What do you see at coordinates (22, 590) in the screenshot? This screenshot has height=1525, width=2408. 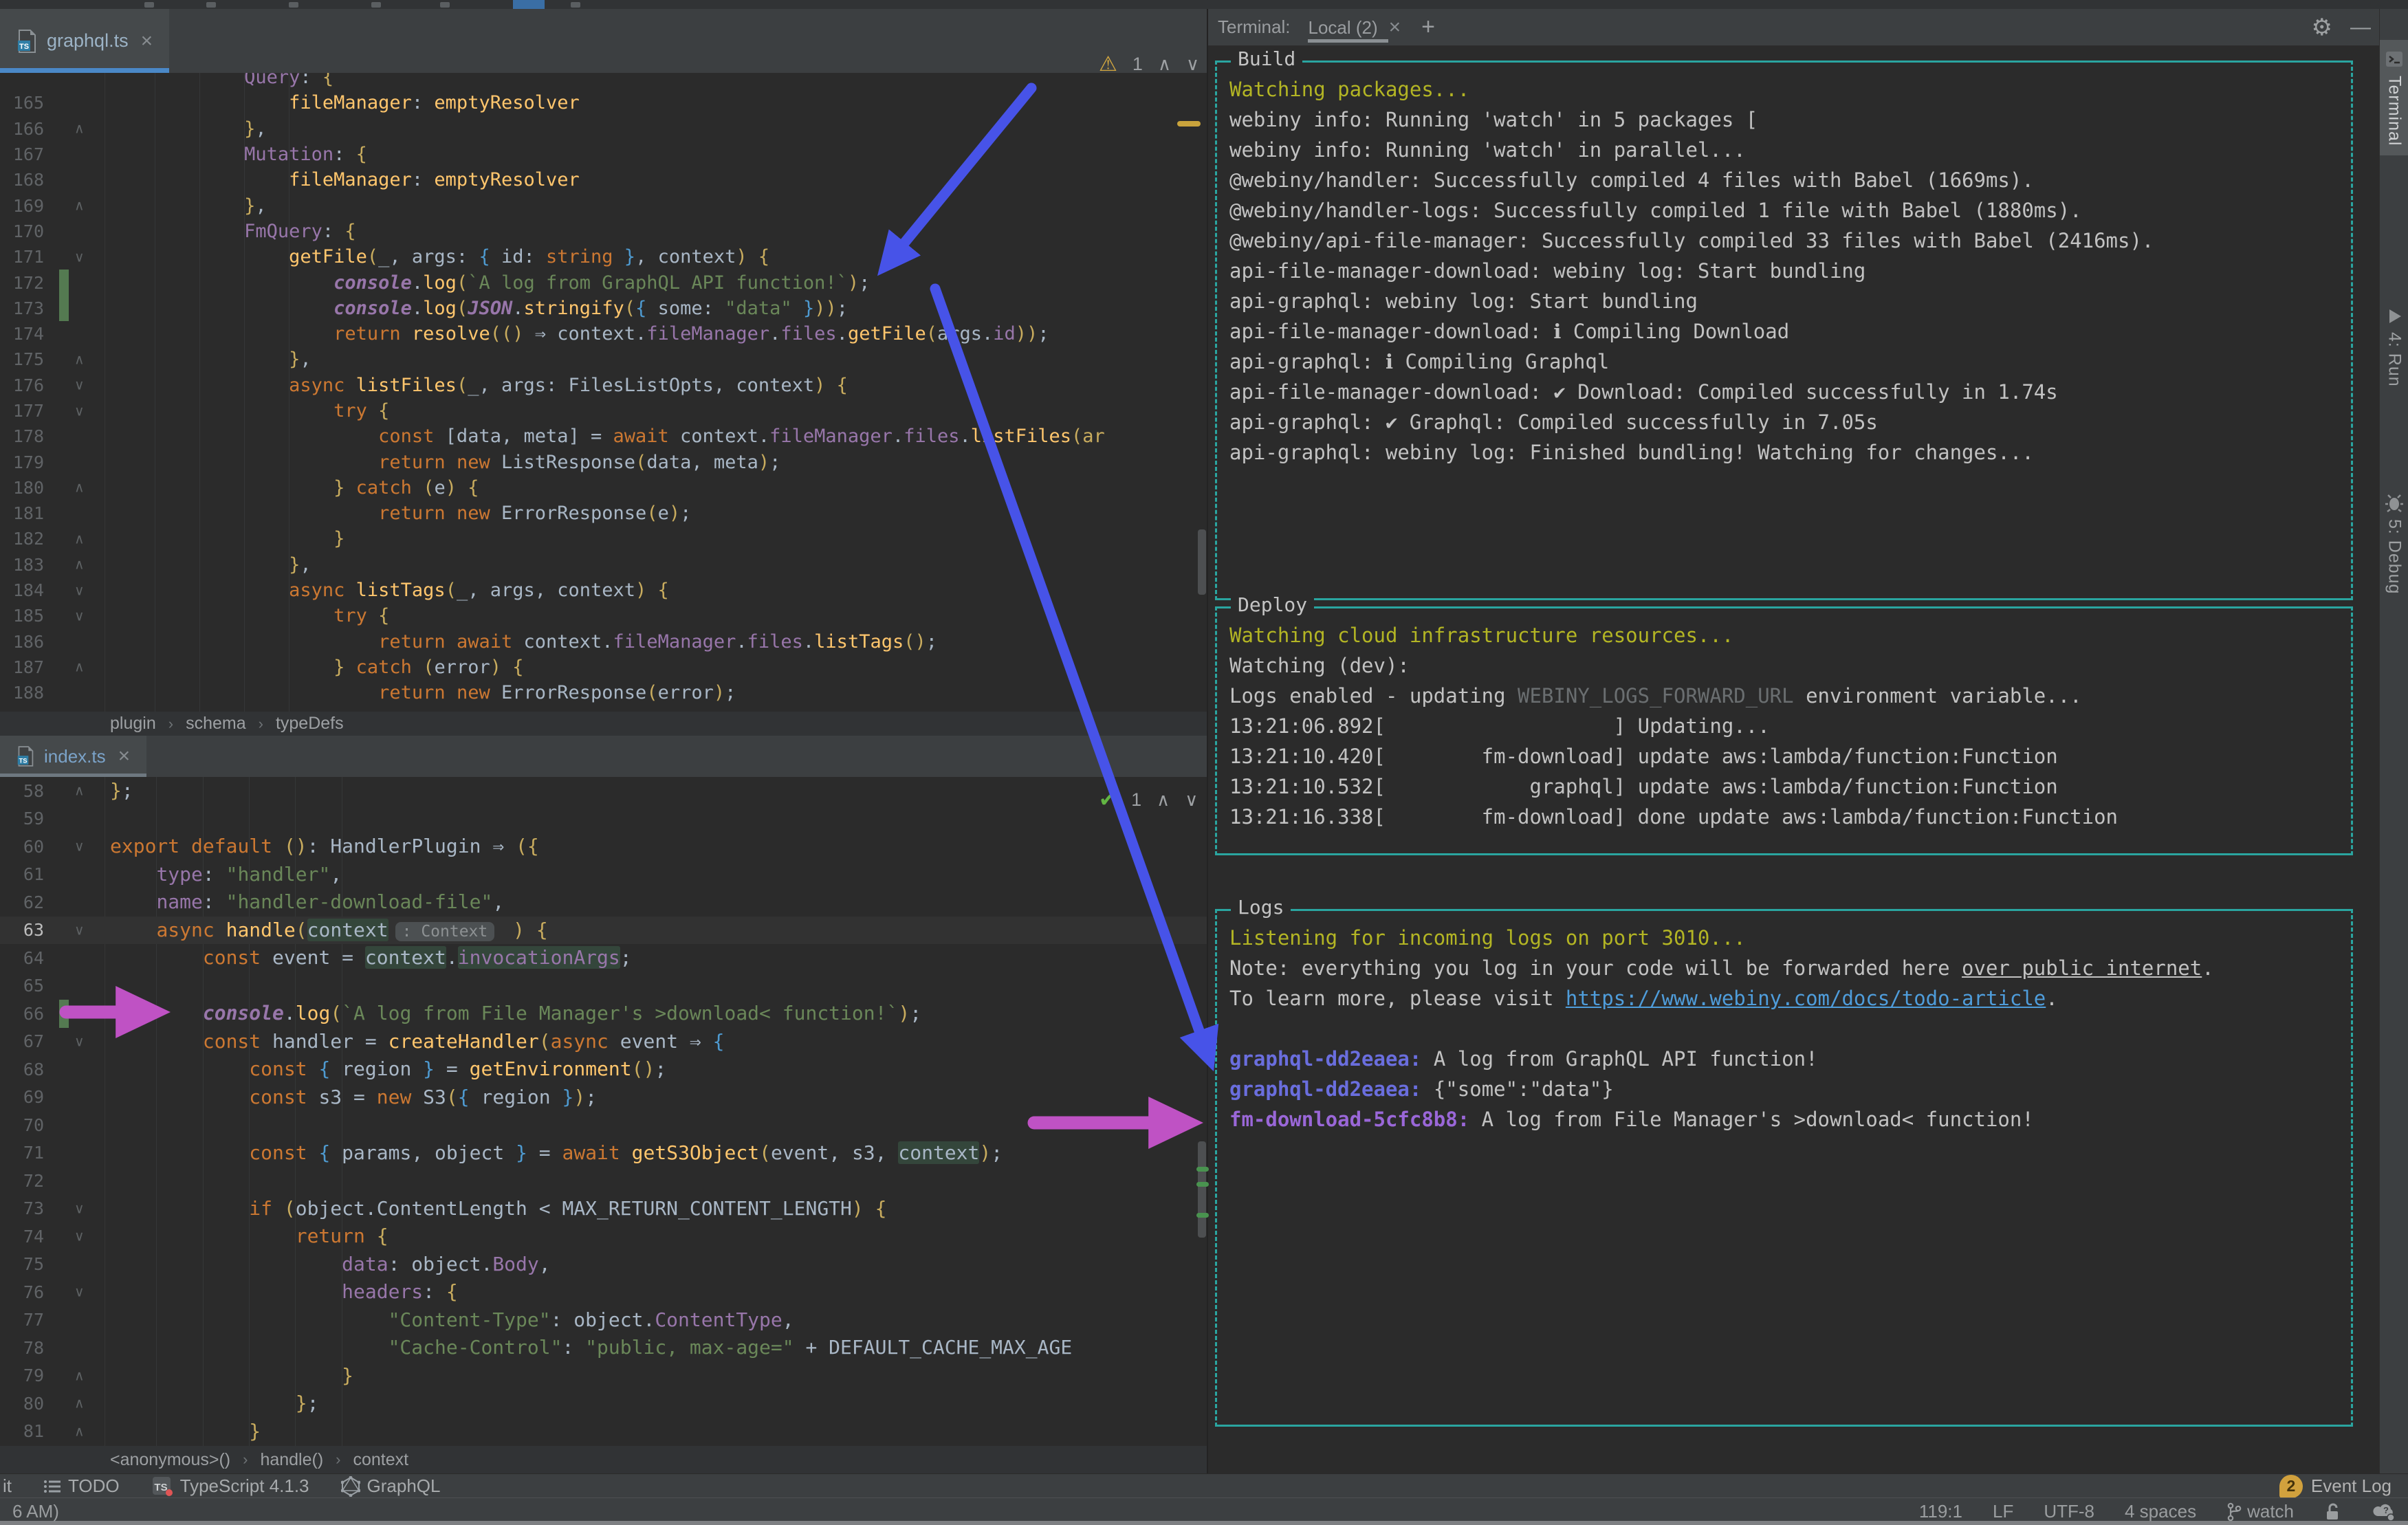 I see `line-number: 184` at bounding box center [22, 590].